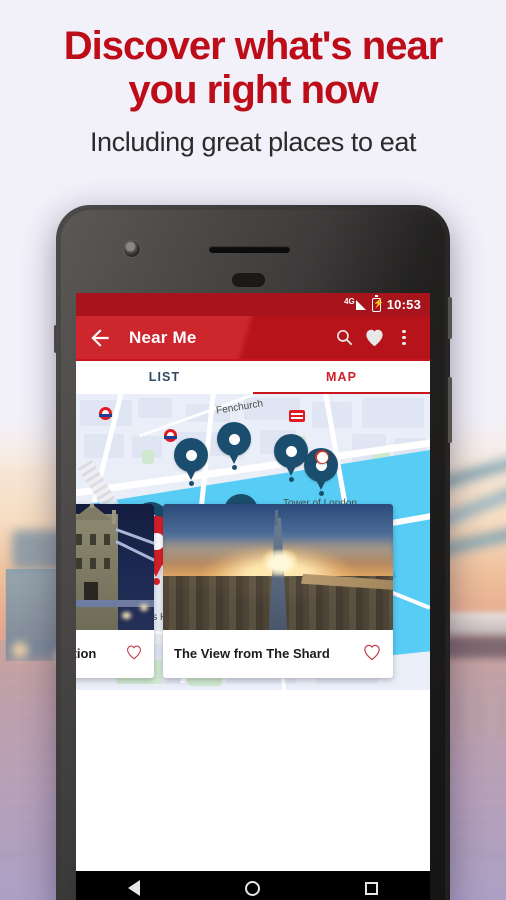 The image size is (506, 900). What do you see at coordinates (253, 304) in the screenshot?
I see `status-bar: 4G 10:53` at bounding box center [253, 304].